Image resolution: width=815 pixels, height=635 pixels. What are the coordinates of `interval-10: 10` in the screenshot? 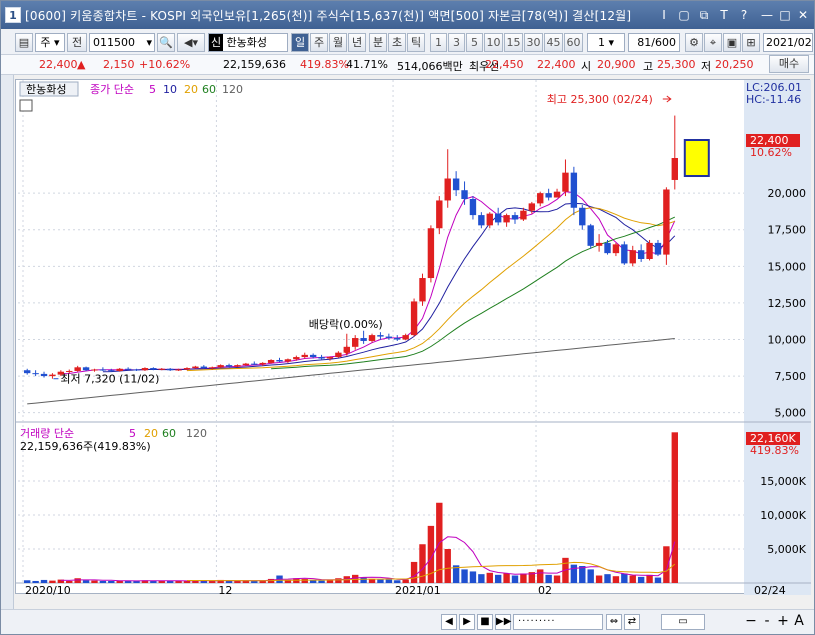 It's located at (493, 42).